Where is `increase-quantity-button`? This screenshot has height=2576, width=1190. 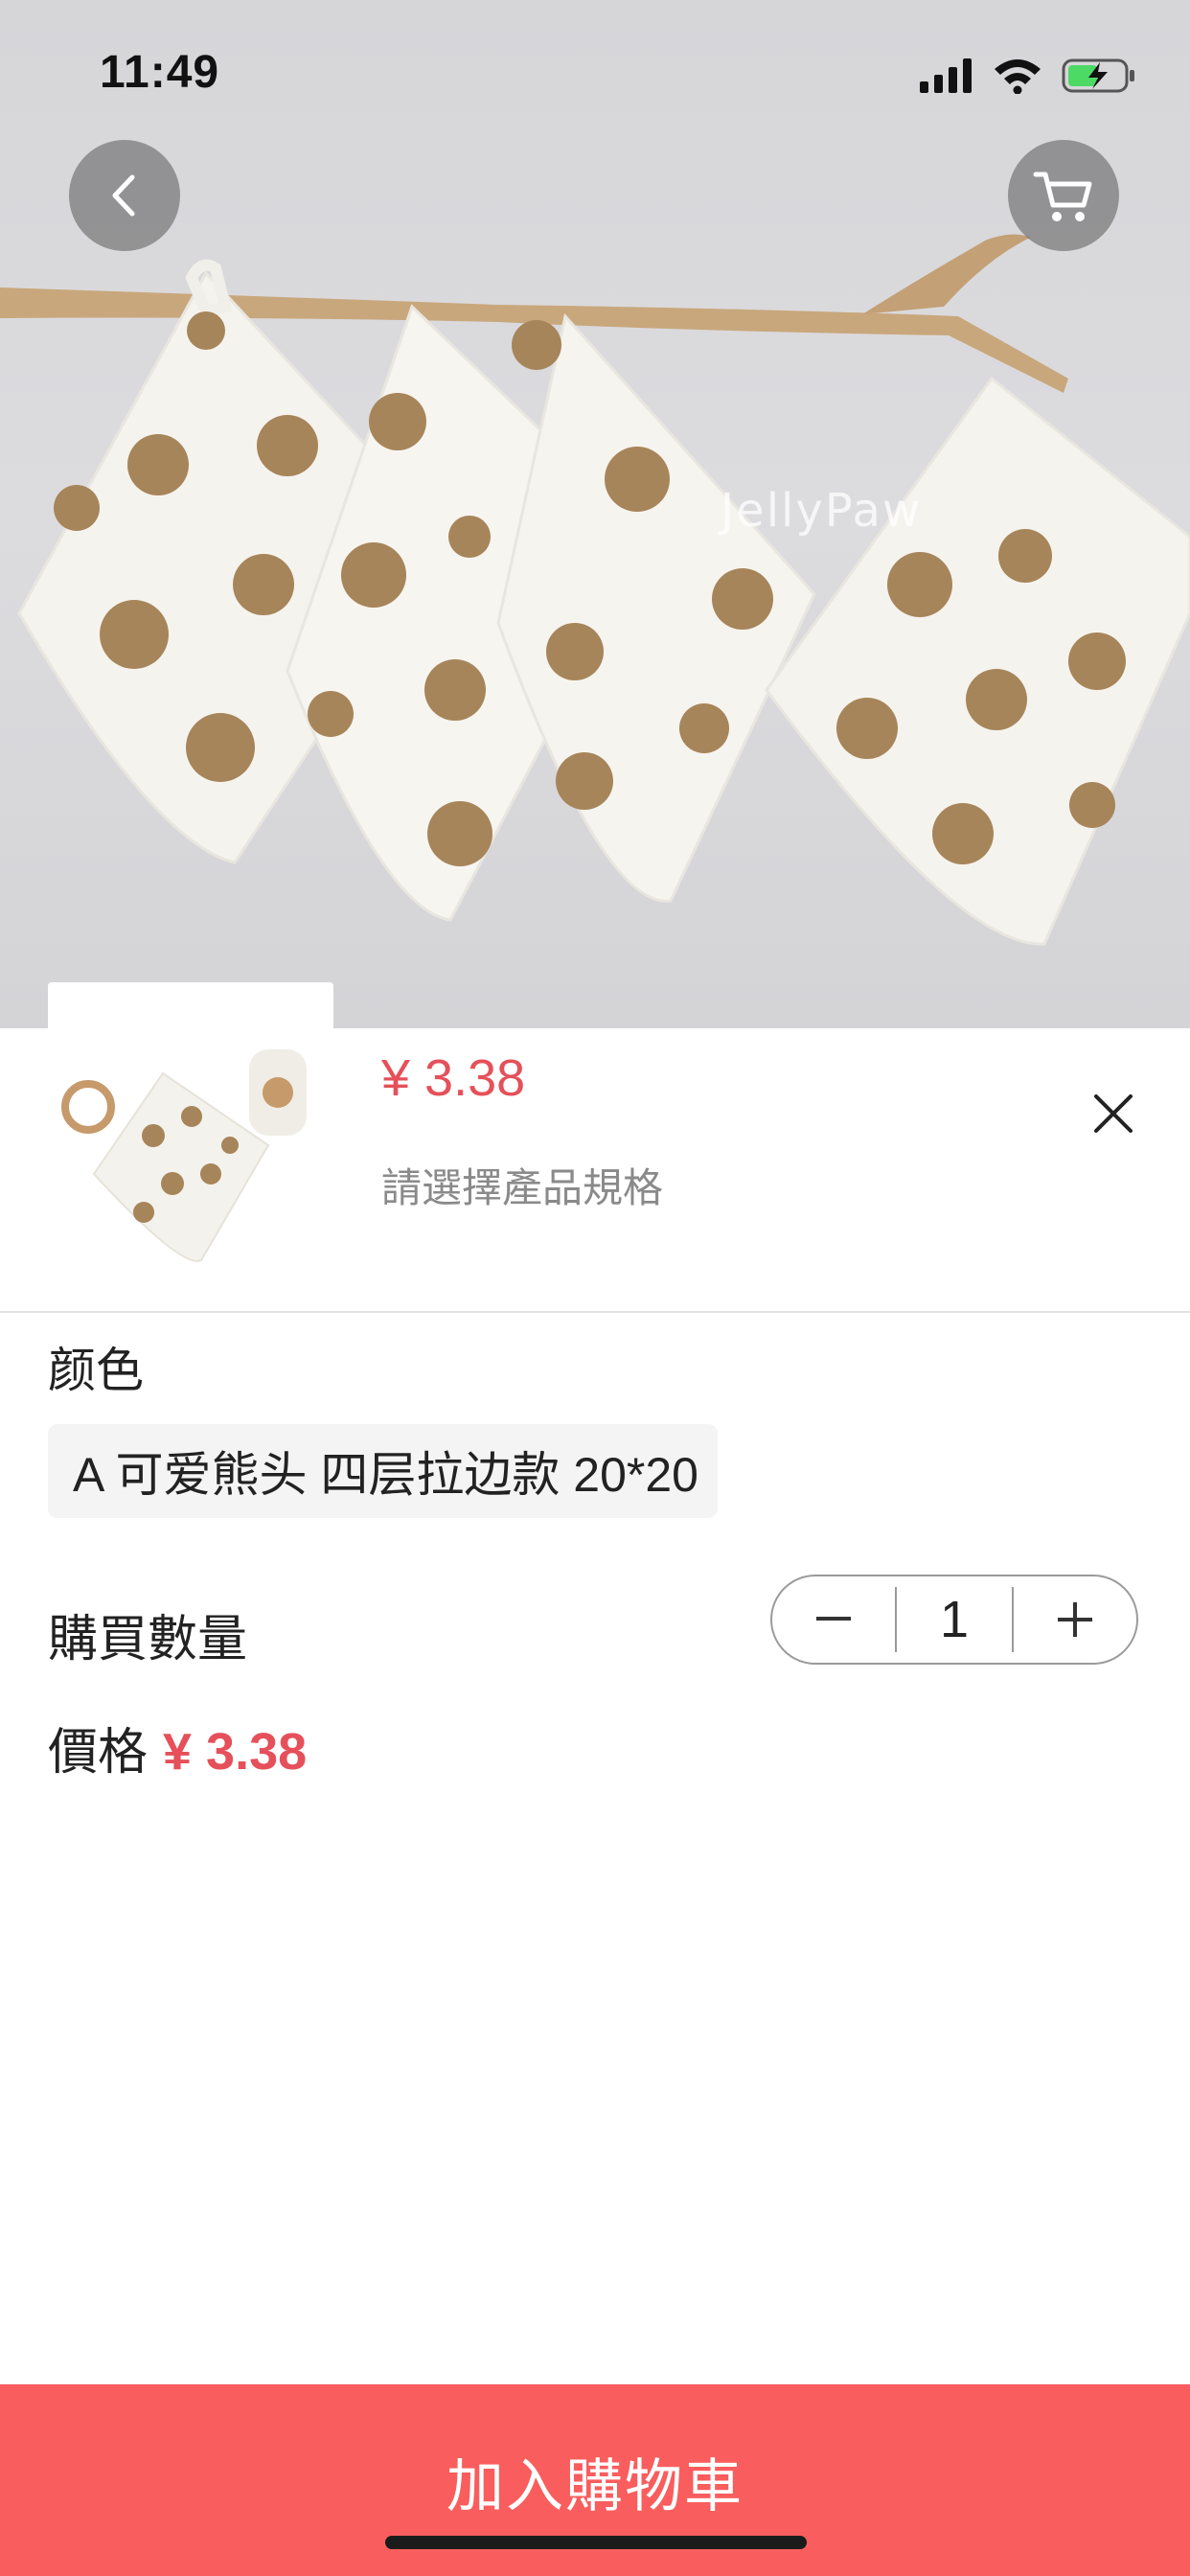
increase-quantity-button is located at coordinates (1075, 1619).